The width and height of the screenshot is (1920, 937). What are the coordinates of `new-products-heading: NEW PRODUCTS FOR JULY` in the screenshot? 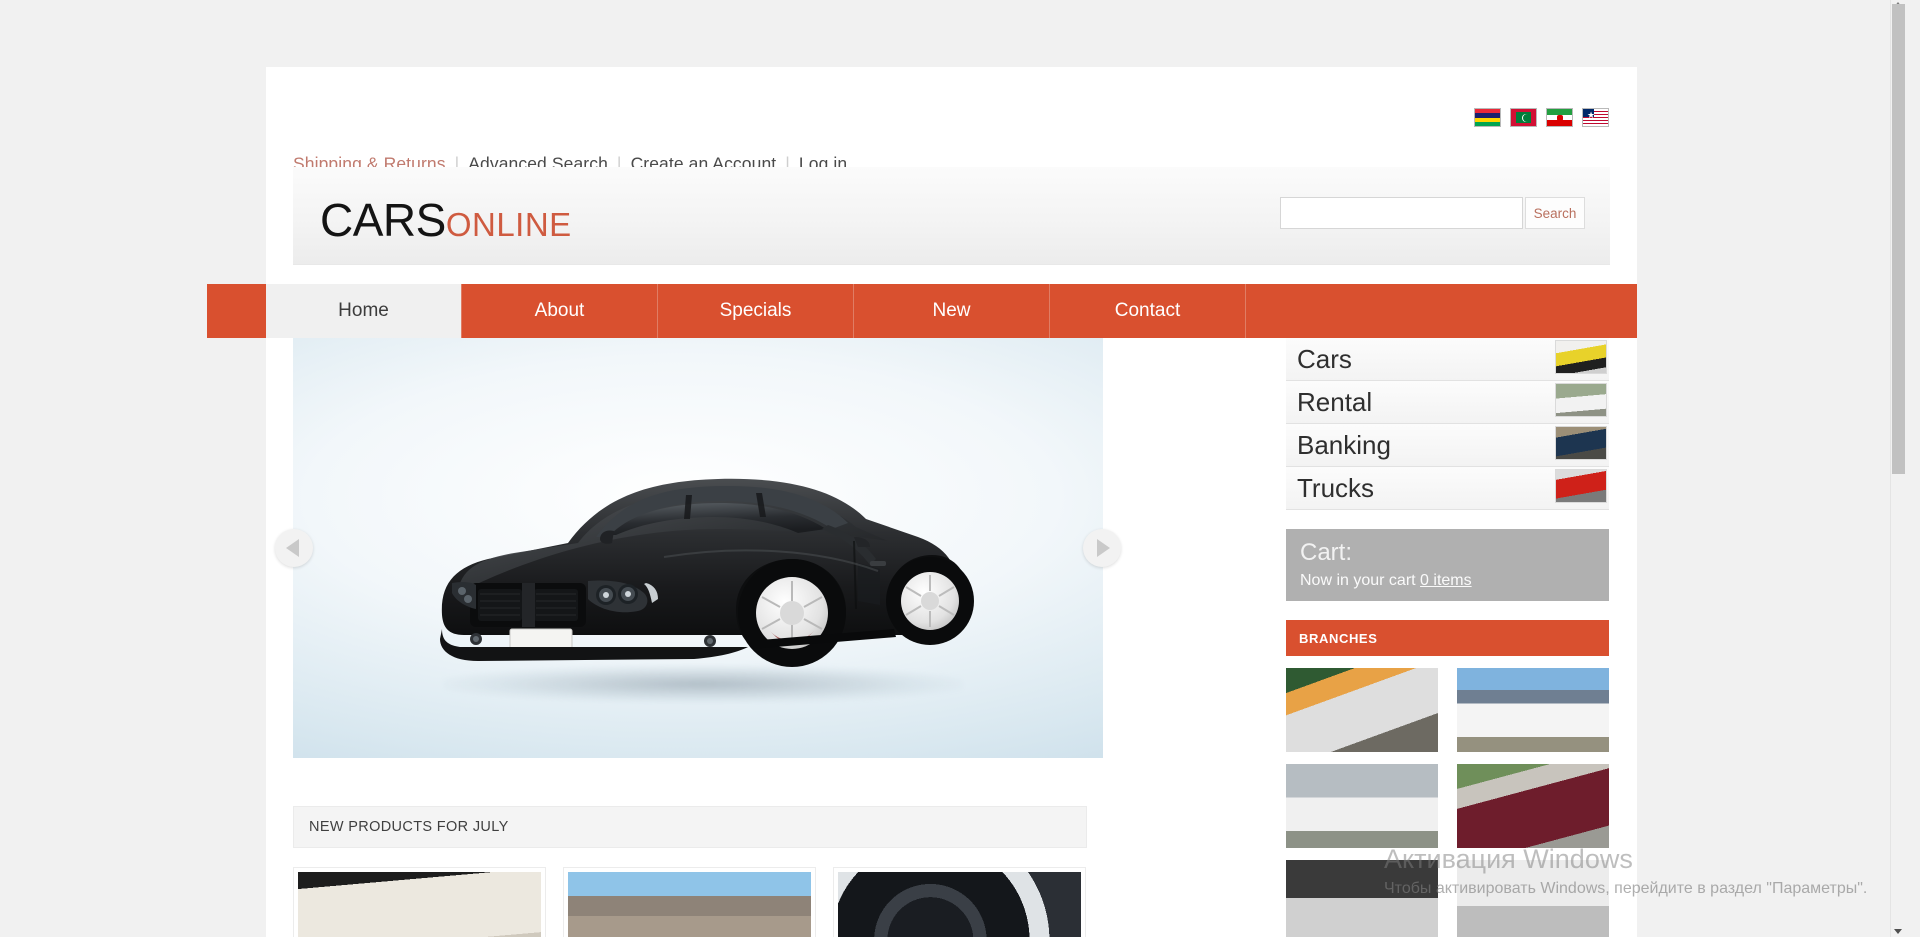 It's located at (690, 827).